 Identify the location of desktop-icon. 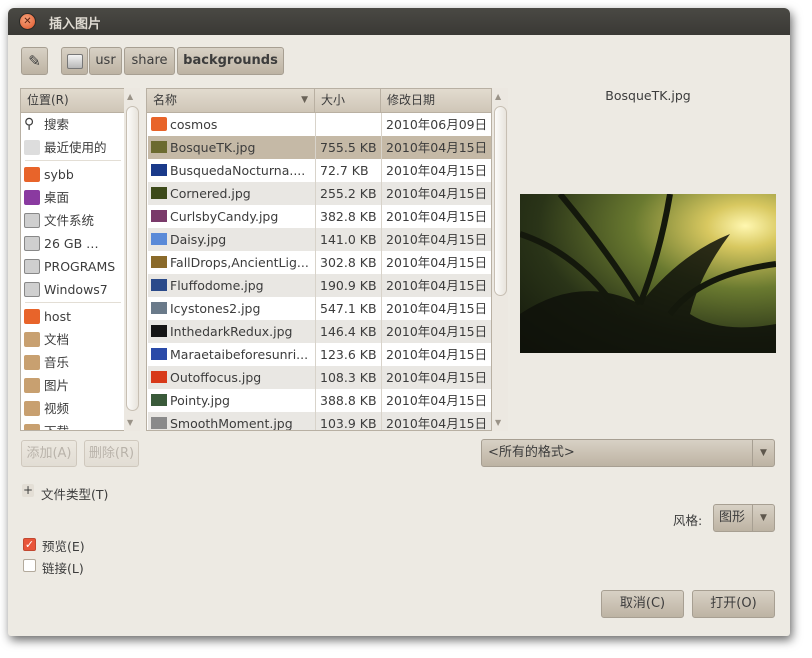
(32, 197).